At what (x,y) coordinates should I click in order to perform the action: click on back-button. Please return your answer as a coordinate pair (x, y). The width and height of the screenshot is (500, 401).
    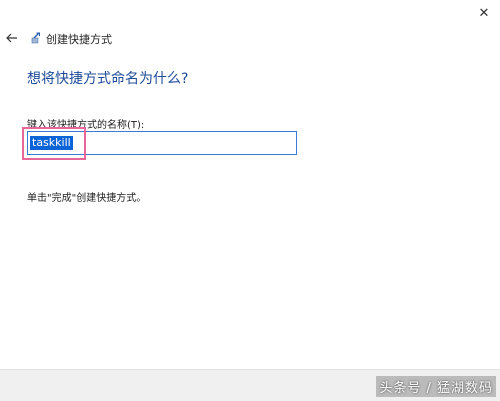
    Looking at the image, I should click on (12, 38).